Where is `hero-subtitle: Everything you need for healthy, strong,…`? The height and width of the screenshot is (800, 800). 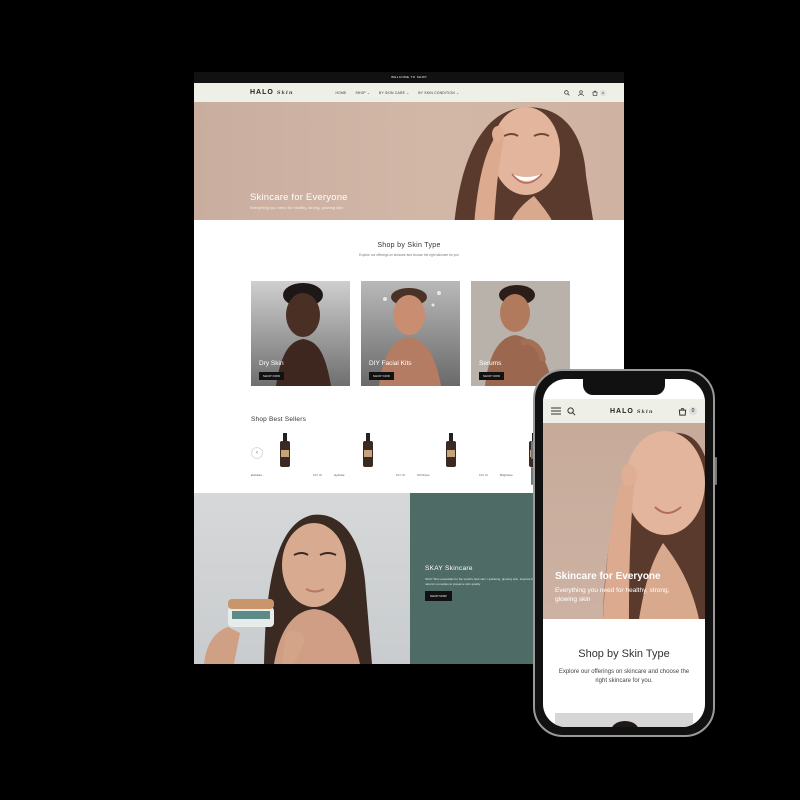
hero-subtitle: Everything you need for healthy, strong,… is located at coordinates (297, 207).